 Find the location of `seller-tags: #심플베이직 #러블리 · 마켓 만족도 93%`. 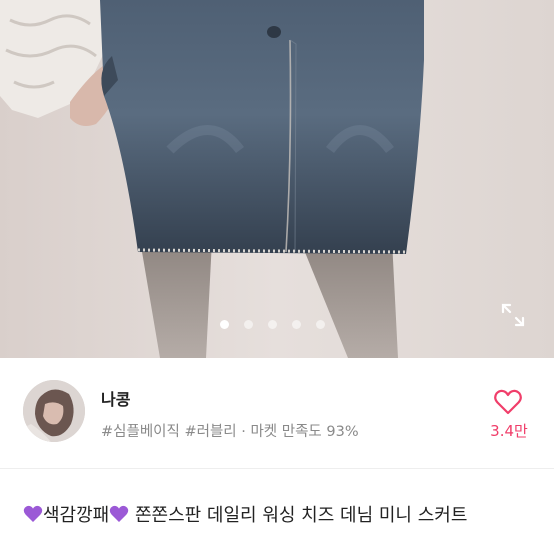

seller-tags: #심플베이직 #러블리 · 마켓 만족도 93% is located at coordinates (230, 432).